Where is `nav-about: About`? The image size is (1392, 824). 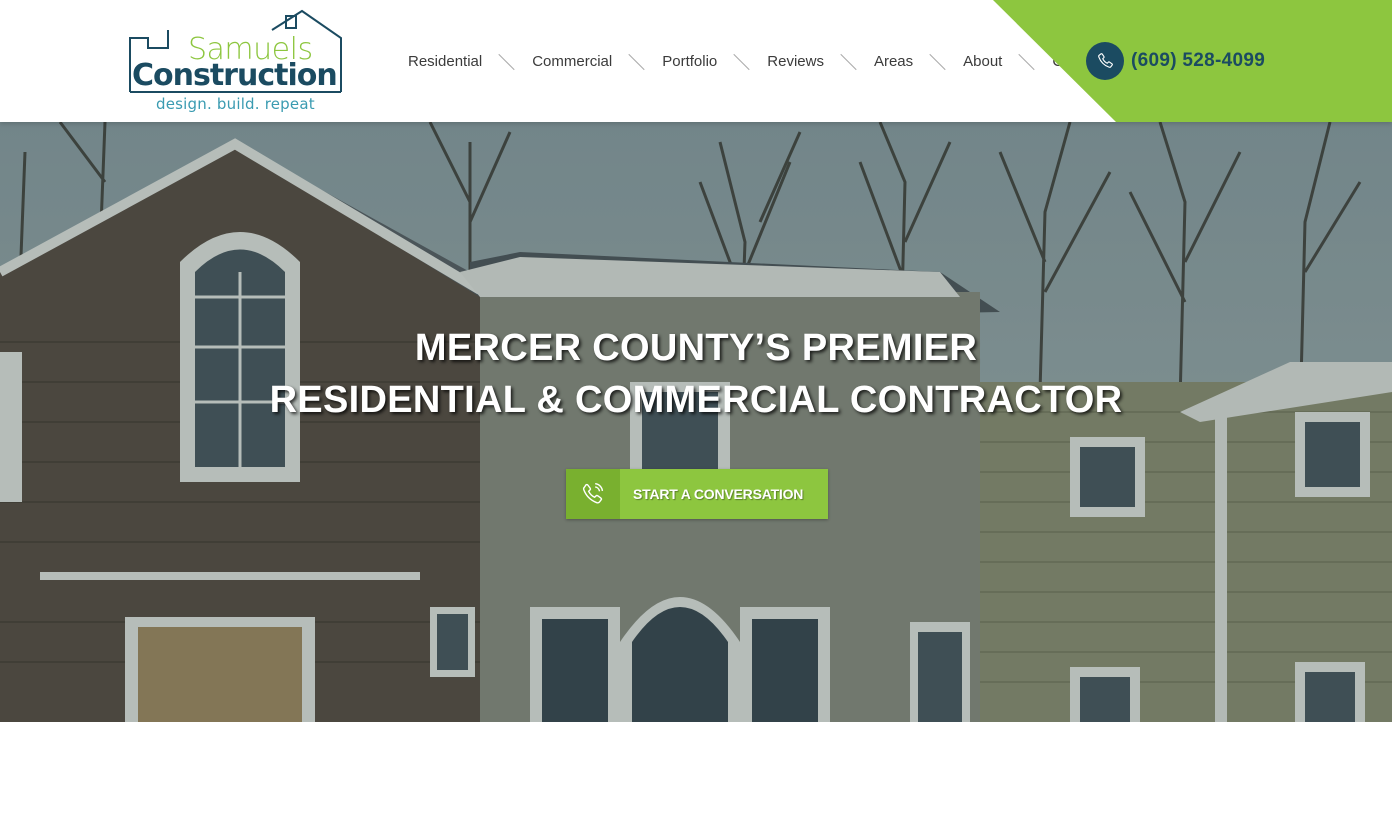
nav-about: About is located at coordinates (982, 61).